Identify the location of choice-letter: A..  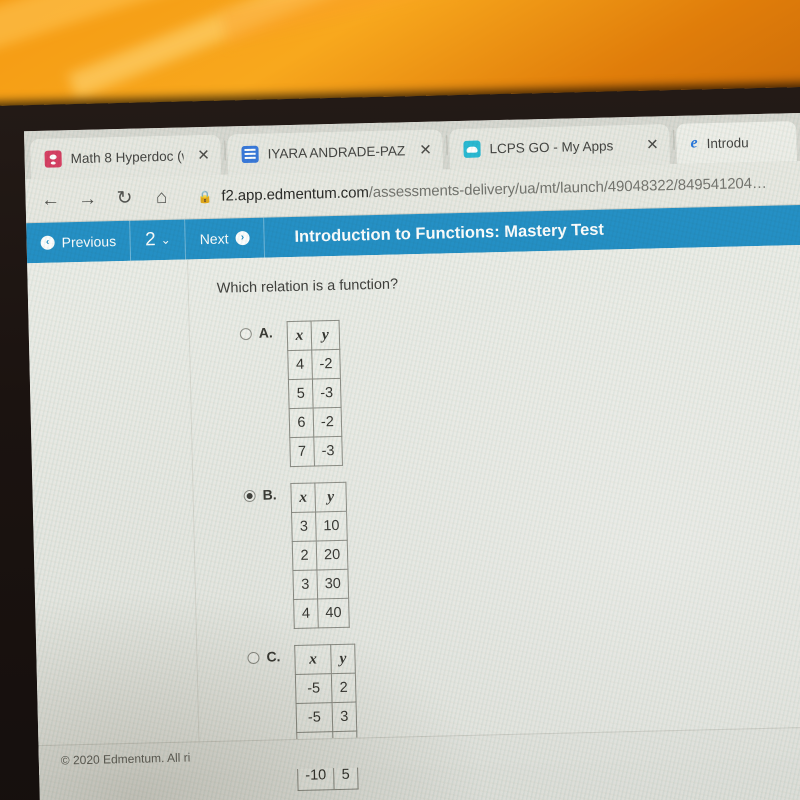
(266, 332).